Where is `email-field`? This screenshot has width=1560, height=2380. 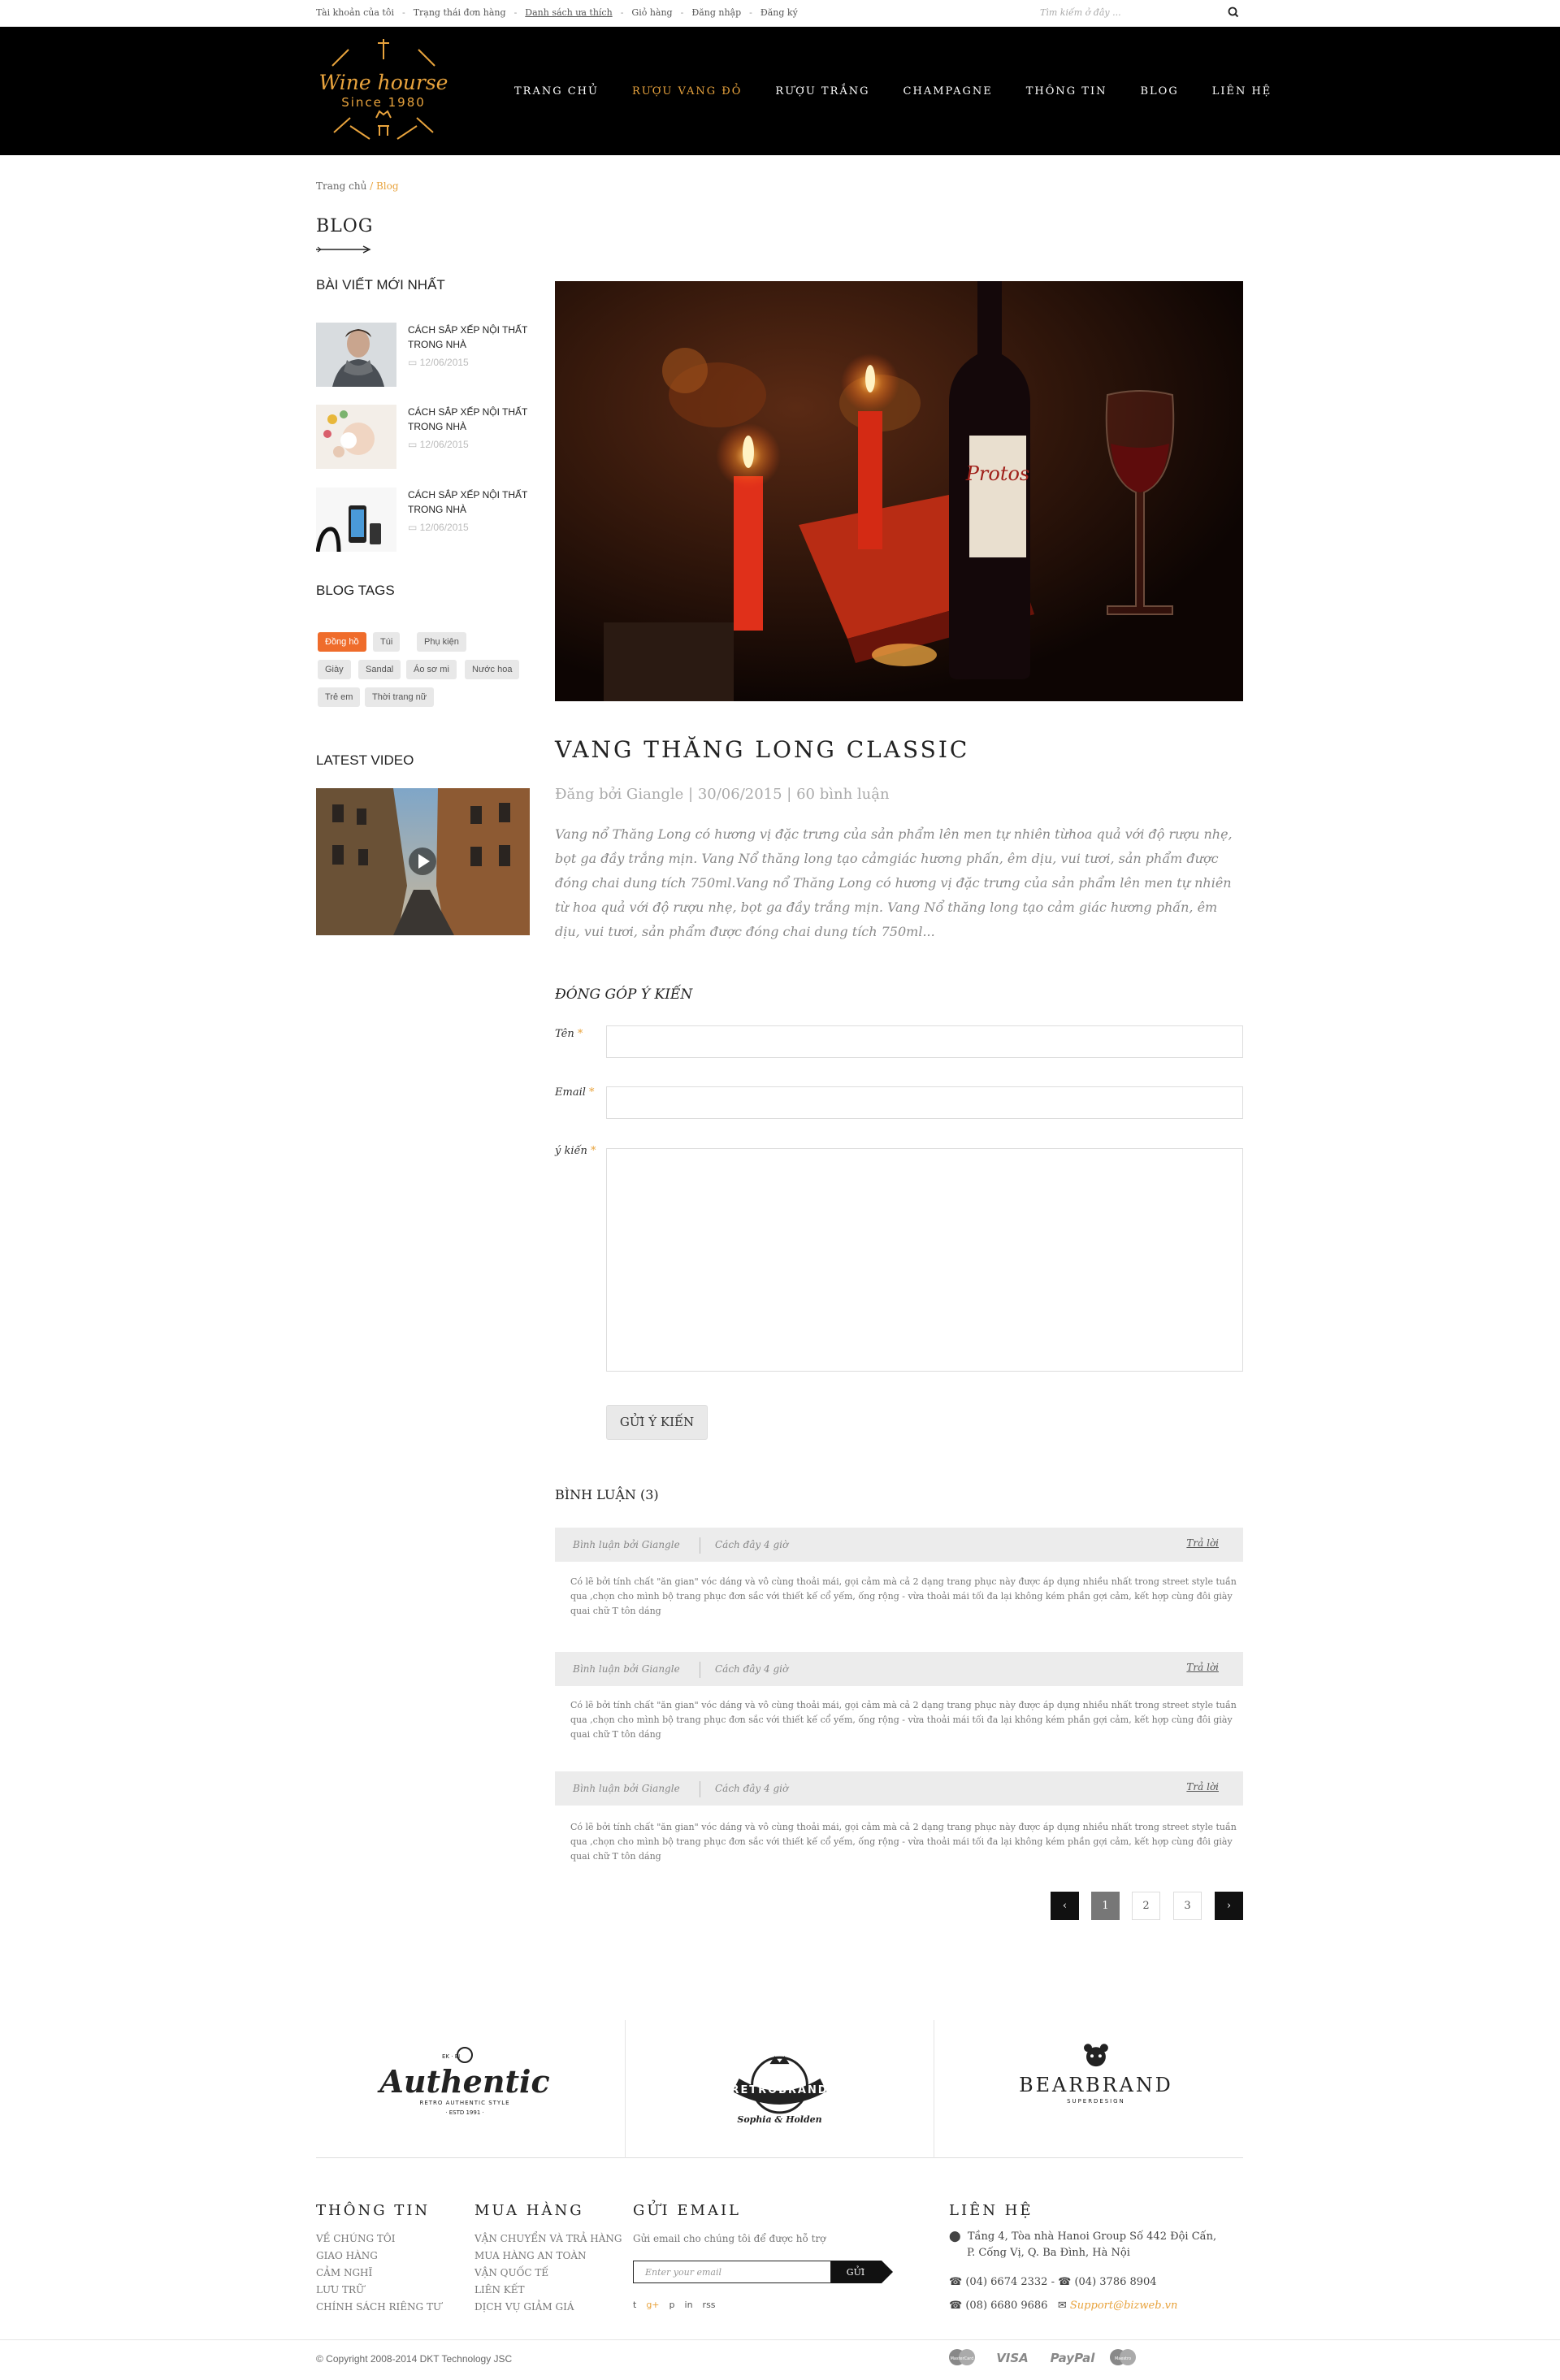
email-field is located at coordinates (924, 1102).